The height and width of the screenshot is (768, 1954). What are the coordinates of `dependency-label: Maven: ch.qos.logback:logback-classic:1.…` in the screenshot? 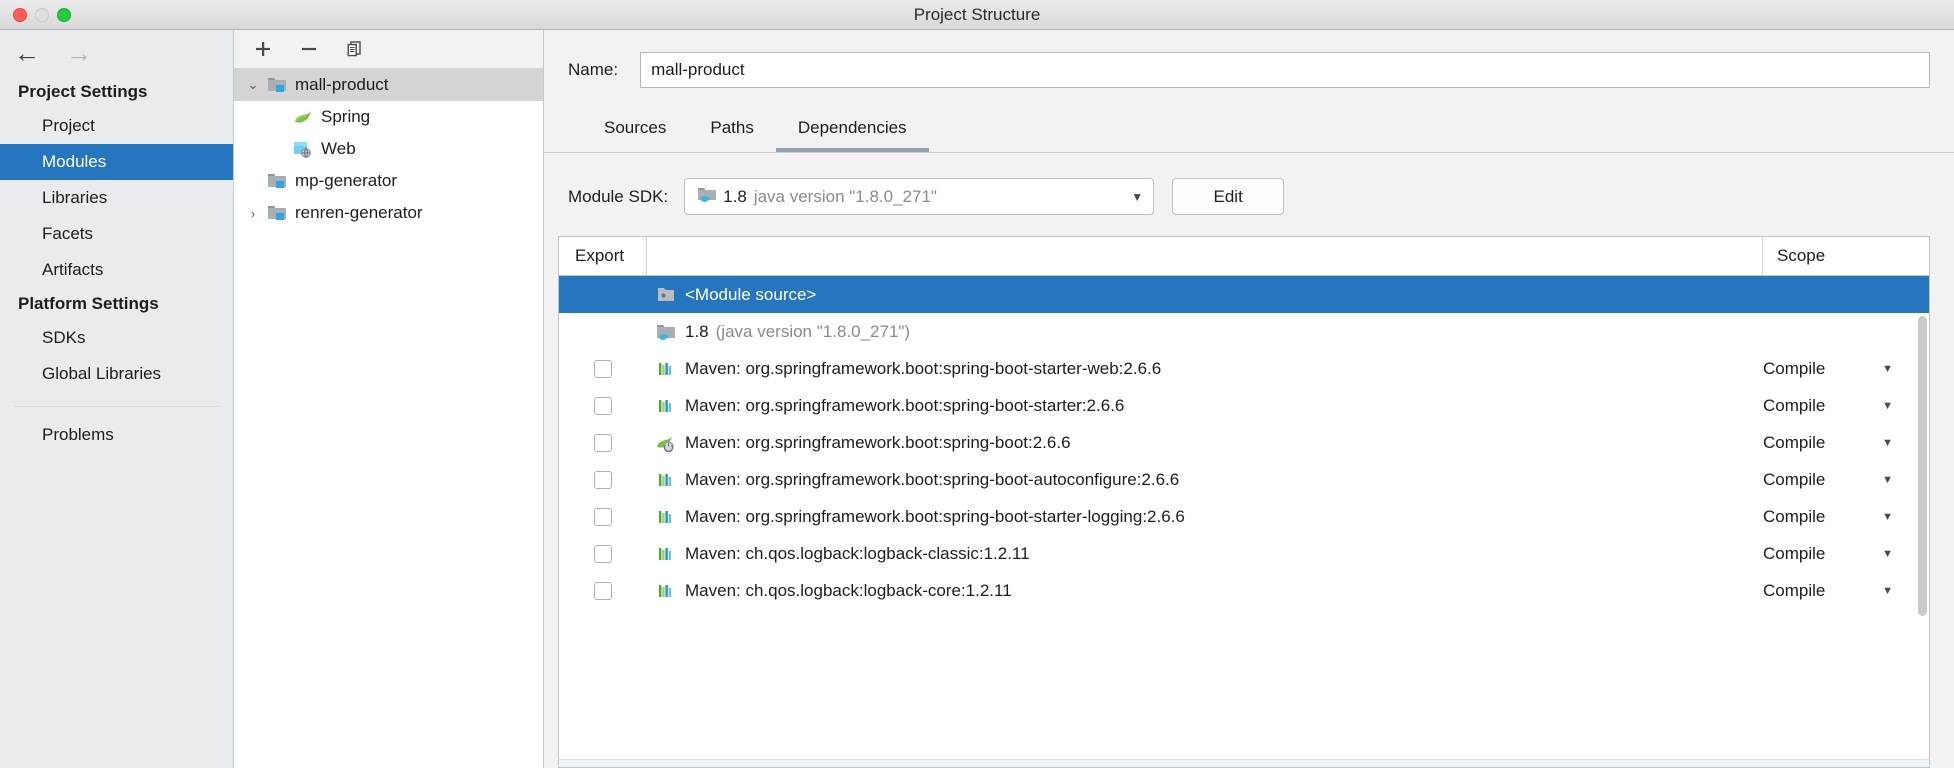 It's located at (857, 553).